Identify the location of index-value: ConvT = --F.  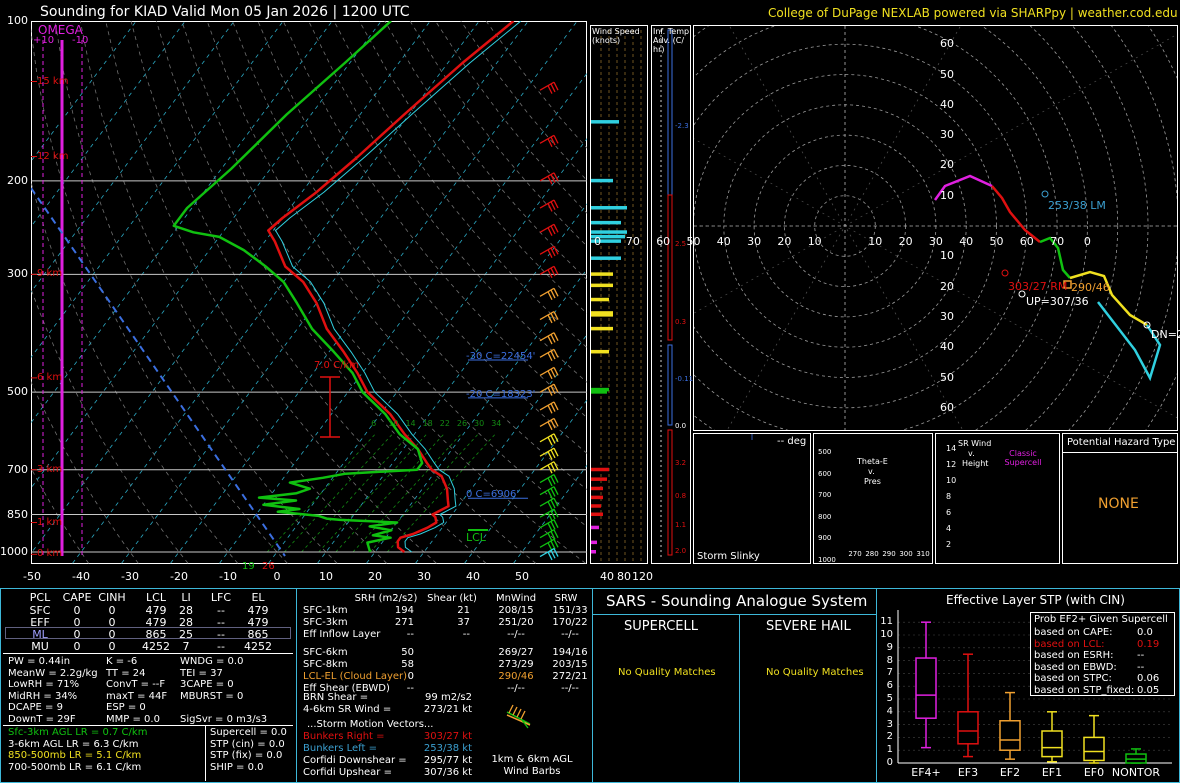
(136, 684).